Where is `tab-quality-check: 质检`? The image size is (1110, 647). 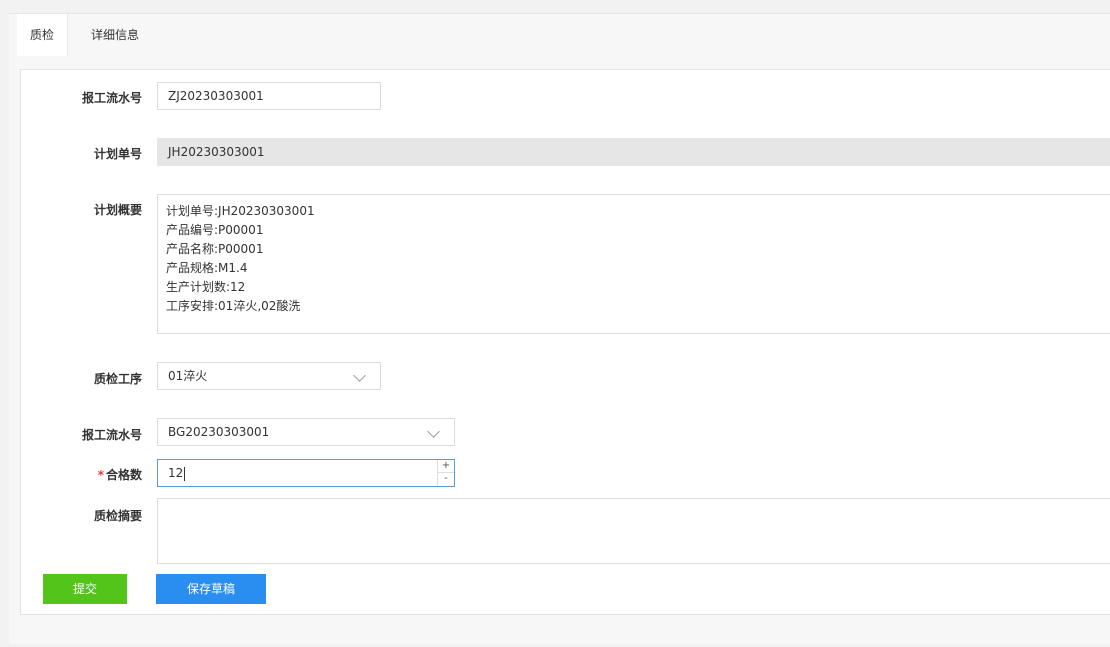
tab-quality-check: 质检 is located at coordinates (42, 35).